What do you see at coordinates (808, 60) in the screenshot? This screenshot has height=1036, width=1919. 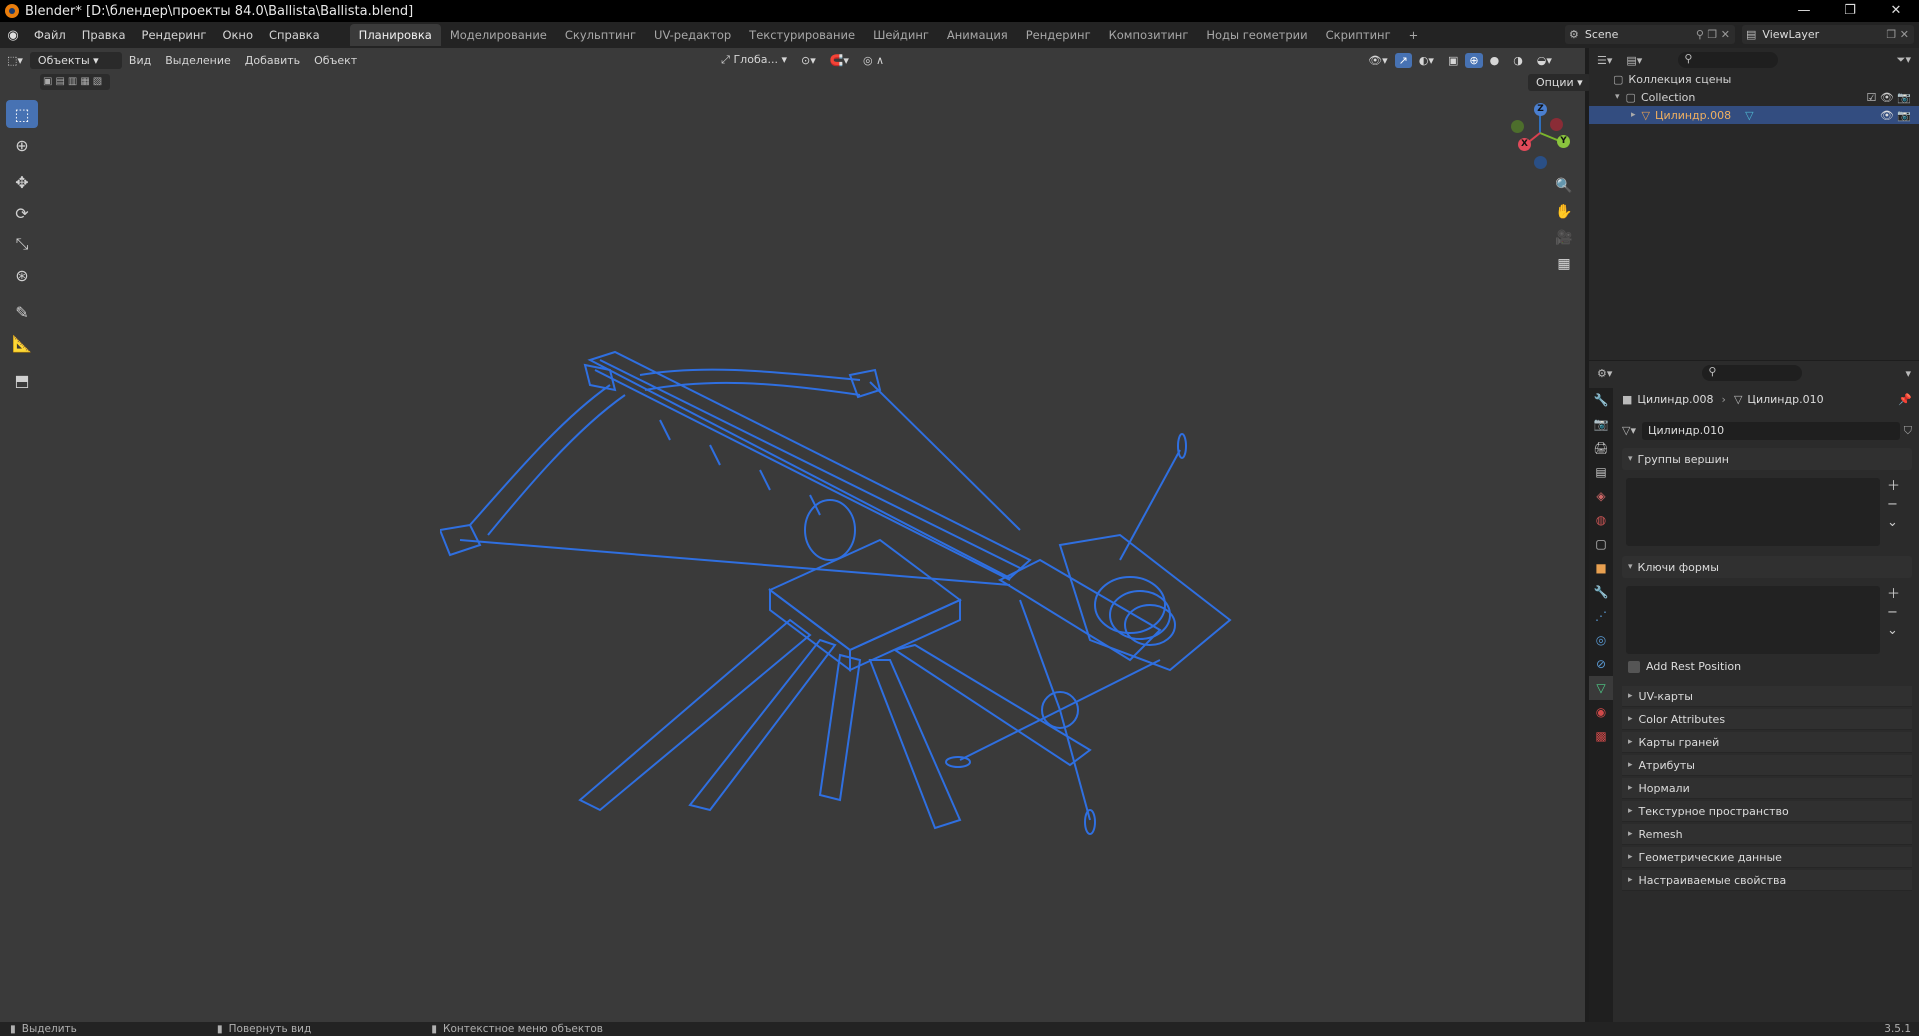 I see `pivot-icon: ⊙▾` at bounding box center [808, 60].